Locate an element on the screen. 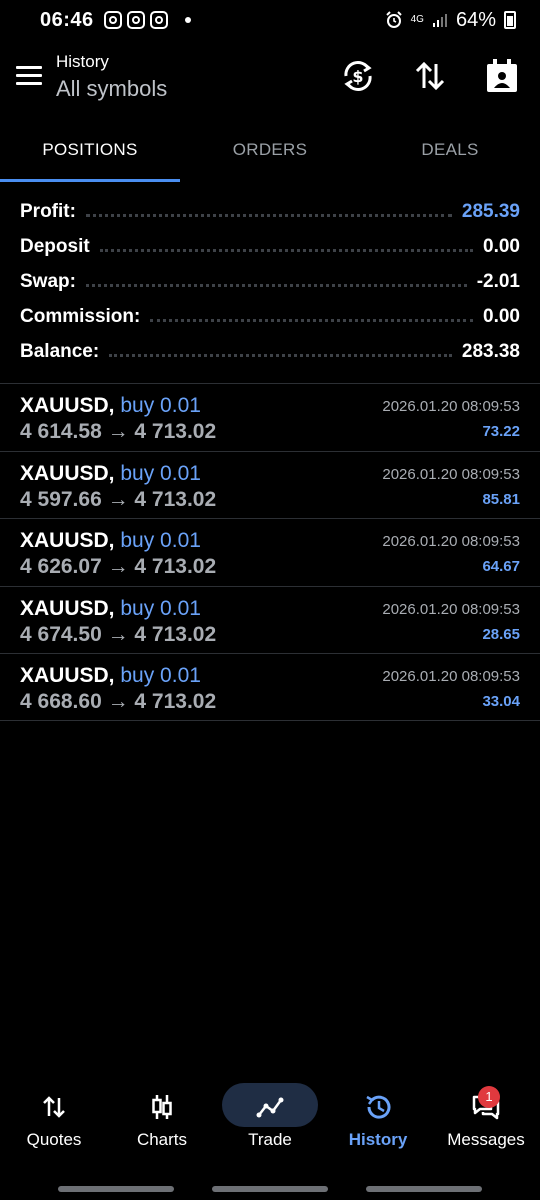 The width and height of the screenshot is (540, 1200). position-prices: 4 626.07 → 4 713.02 is located at coordinates (118, 566).